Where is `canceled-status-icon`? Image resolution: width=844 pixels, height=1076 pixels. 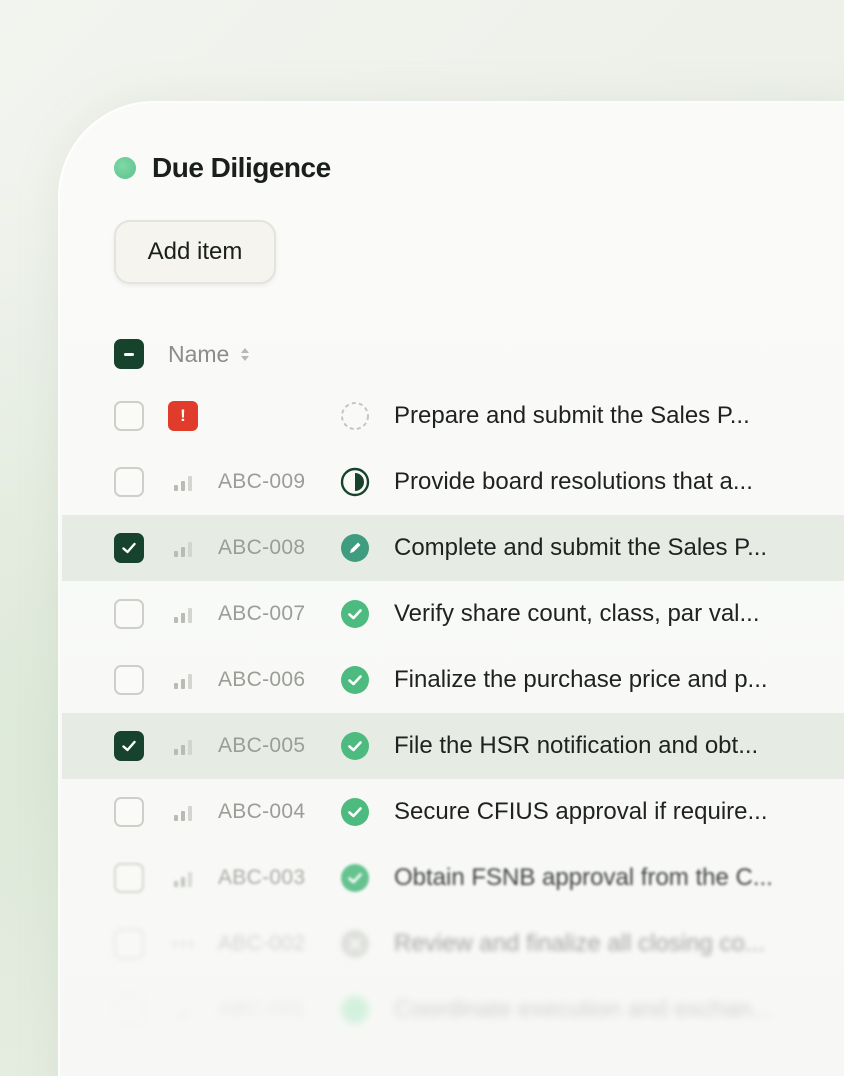
canceled-status-icon is located at coordinates (355, 944).